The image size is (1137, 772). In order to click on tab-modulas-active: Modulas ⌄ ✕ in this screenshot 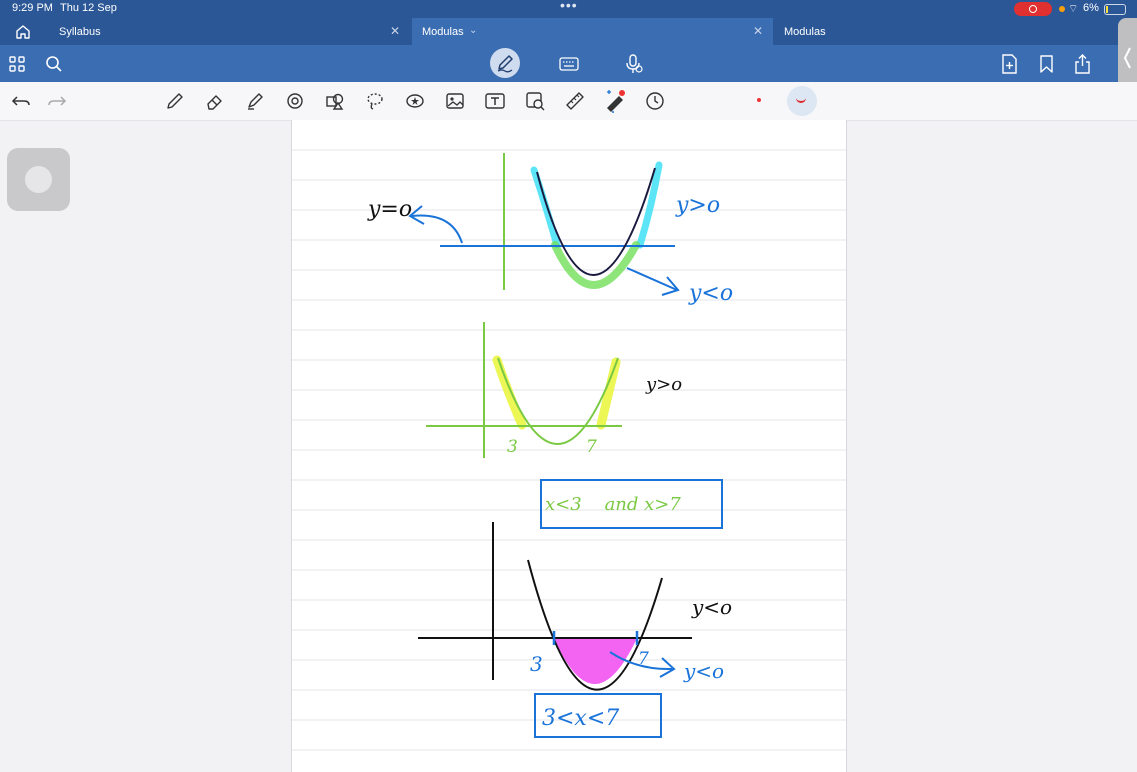, I will do `click(592, 31)`.